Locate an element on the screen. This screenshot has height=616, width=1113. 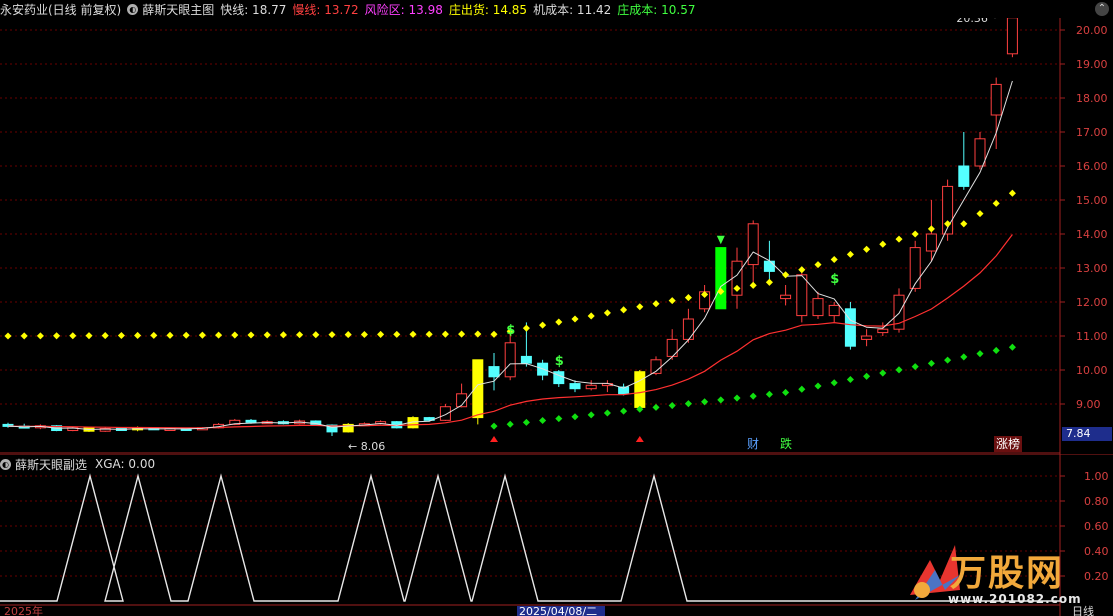
indicator-institution-cost: 机成本: 11.42 is located at coordinates (572, 9).